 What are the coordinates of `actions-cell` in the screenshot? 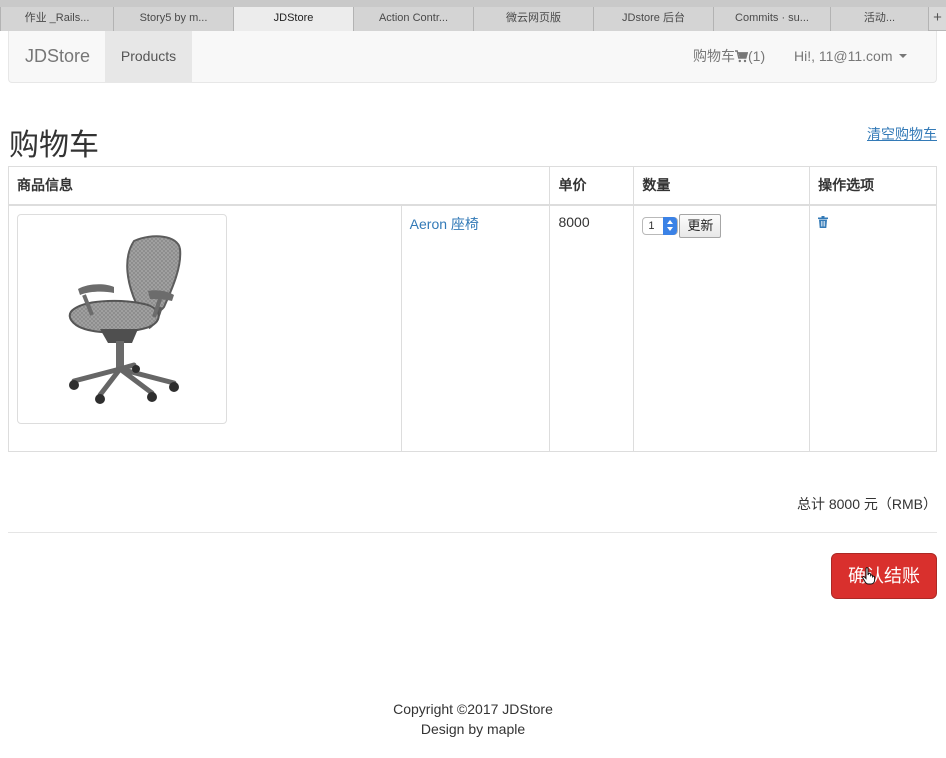 It's located at (873, 328).